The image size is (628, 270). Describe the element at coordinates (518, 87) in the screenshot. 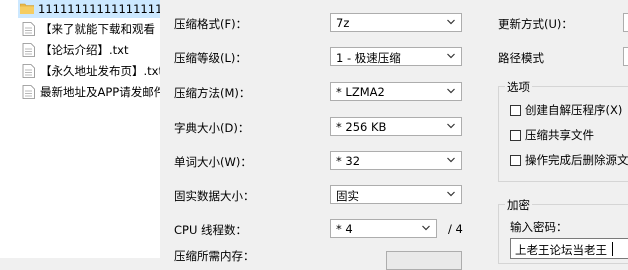

I see `options-group-title: 选项` at that location.